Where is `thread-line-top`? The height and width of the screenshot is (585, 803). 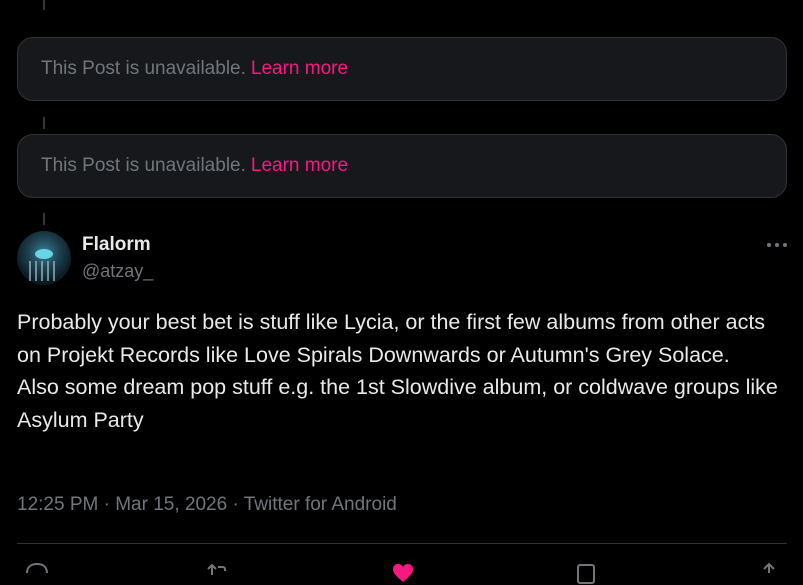
thread-line-top is located at coordinates (44, 5).